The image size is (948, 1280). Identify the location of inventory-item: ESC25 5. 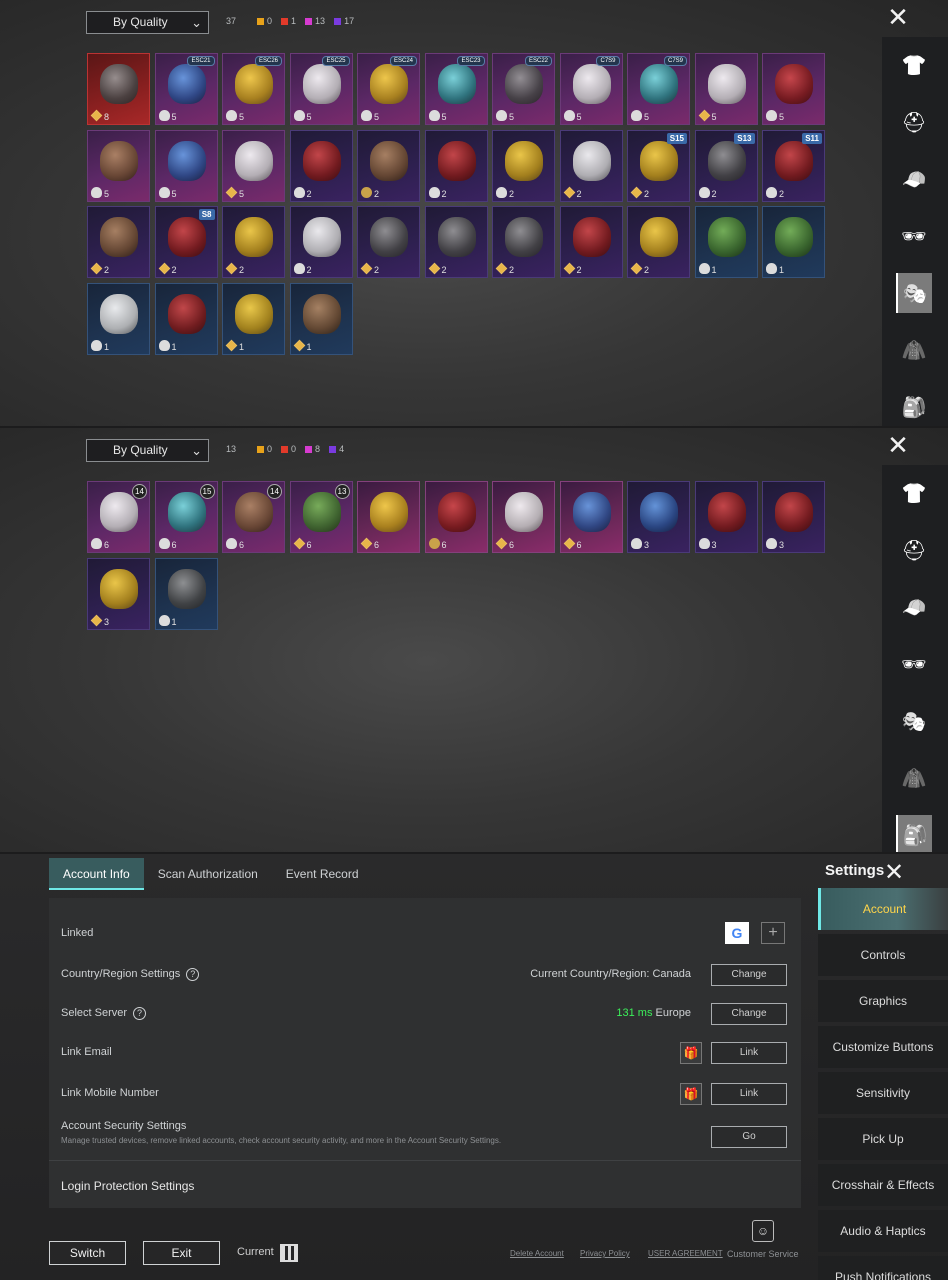
(321, 89).